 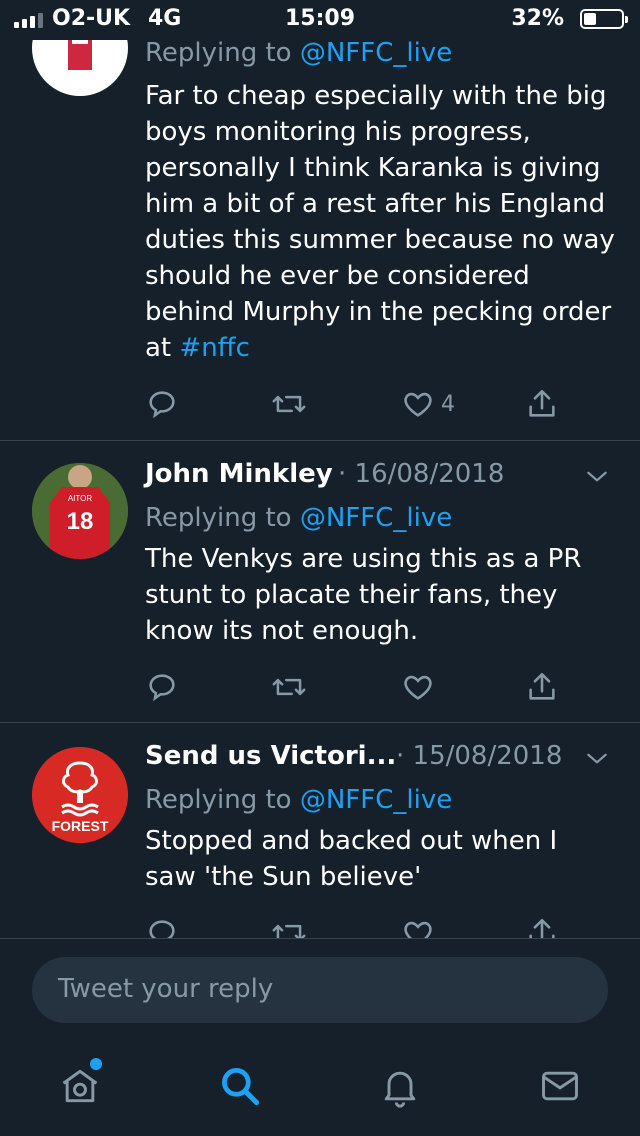 I want to click on tab-notifications, so click(x=400, y=1086).